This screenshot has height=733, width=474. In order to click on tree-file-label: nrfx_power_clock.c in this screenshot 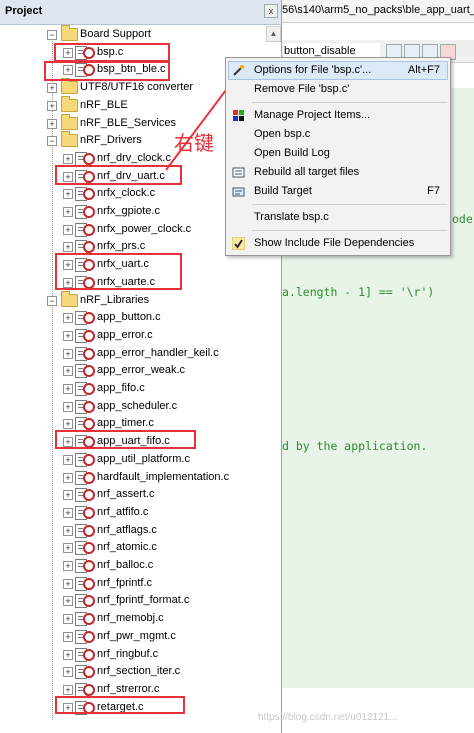, I will do `click(144, 228)`.